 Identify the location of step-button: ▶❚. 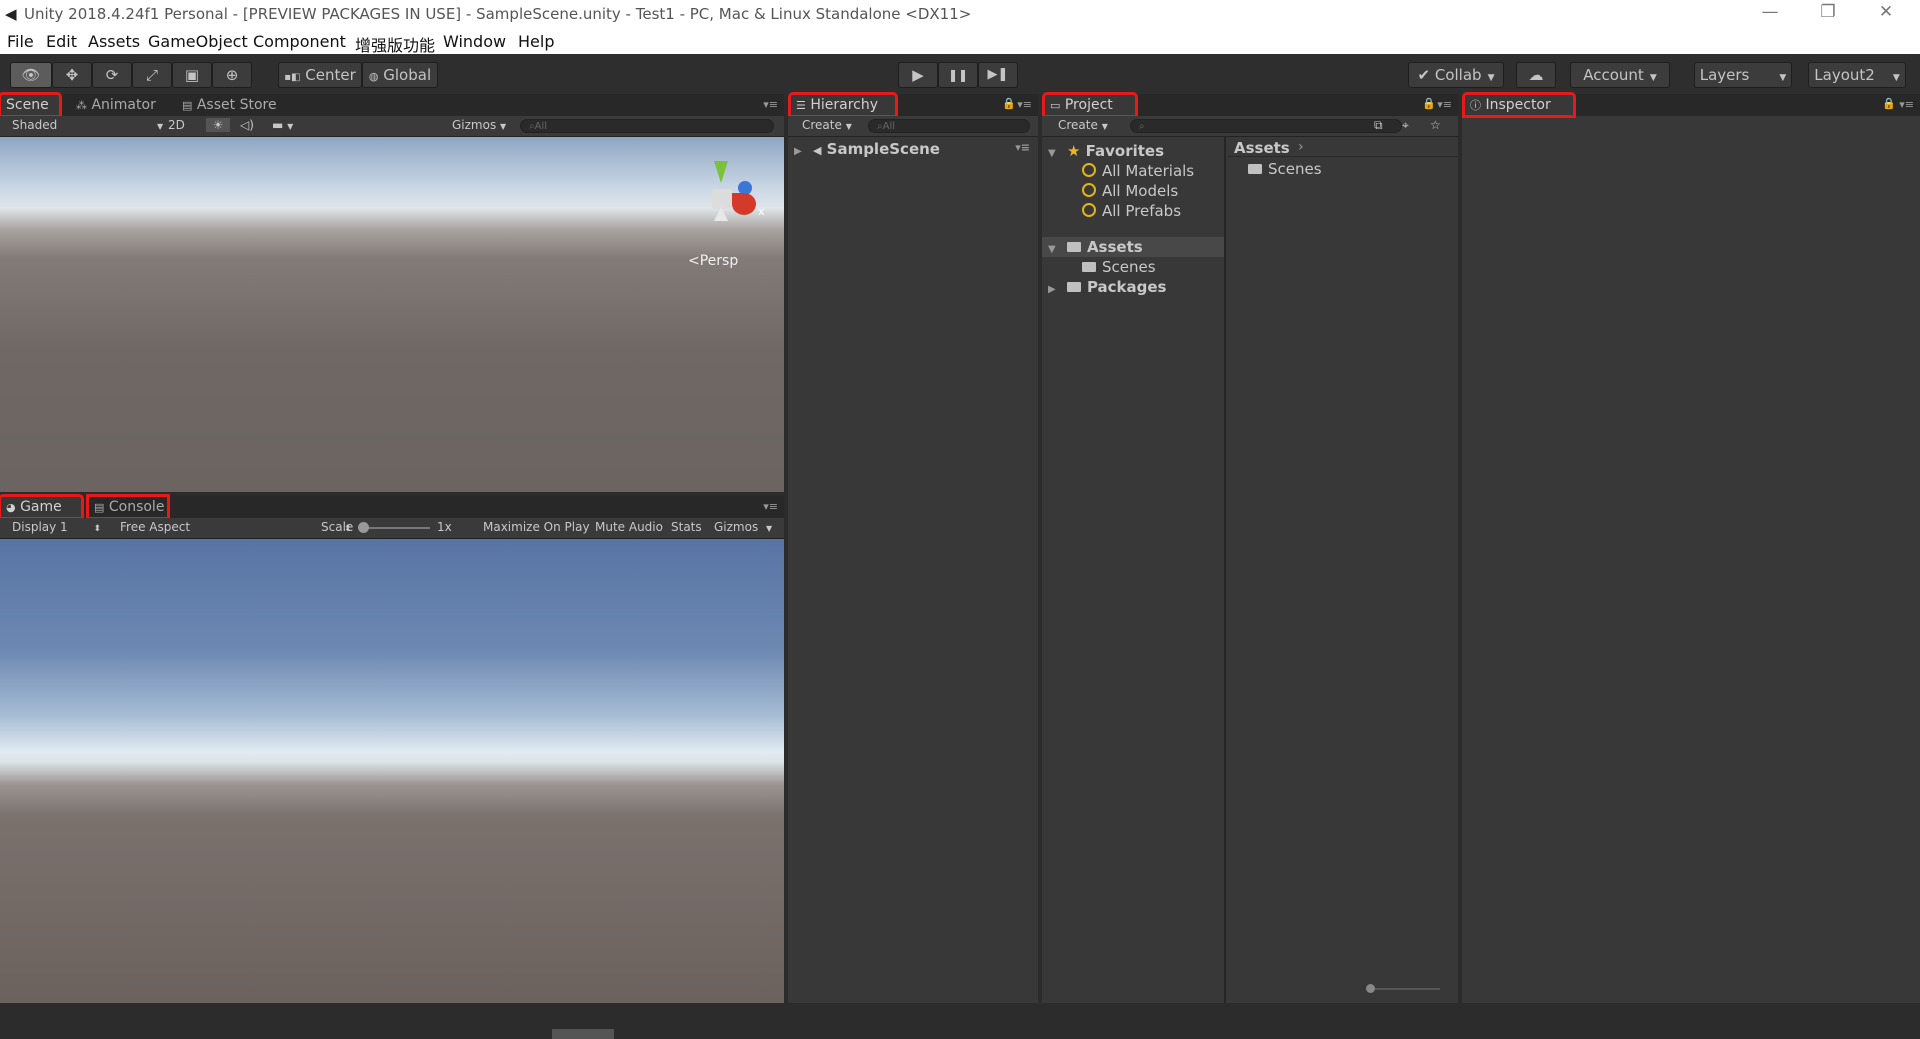
(998, 75).